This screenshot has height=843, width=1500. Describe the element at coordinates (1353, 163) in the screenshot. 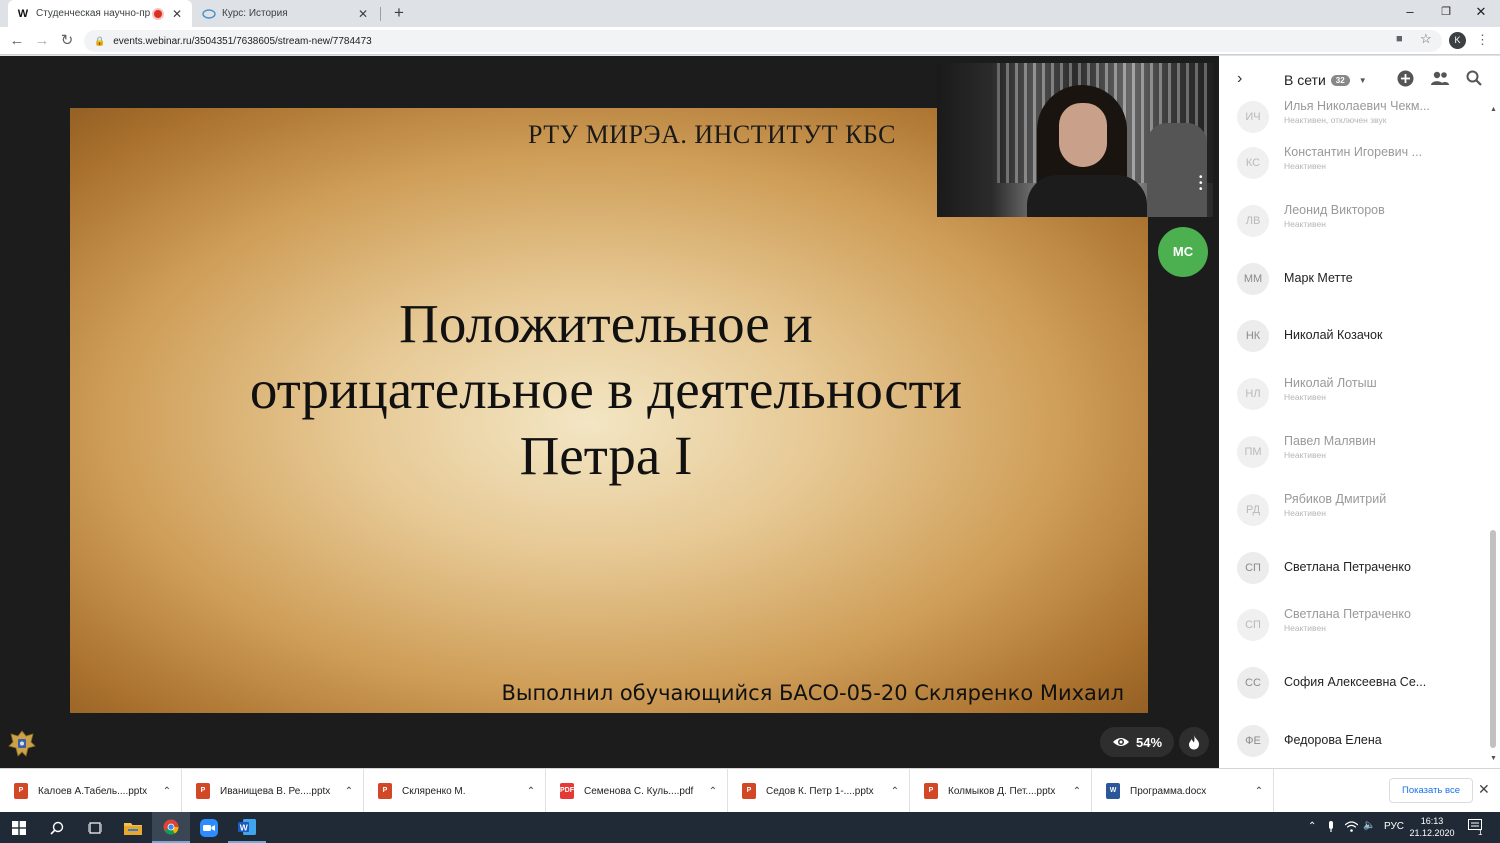

I see `participant-row: КС Константин Игоревич ... Неактивен` at that location.